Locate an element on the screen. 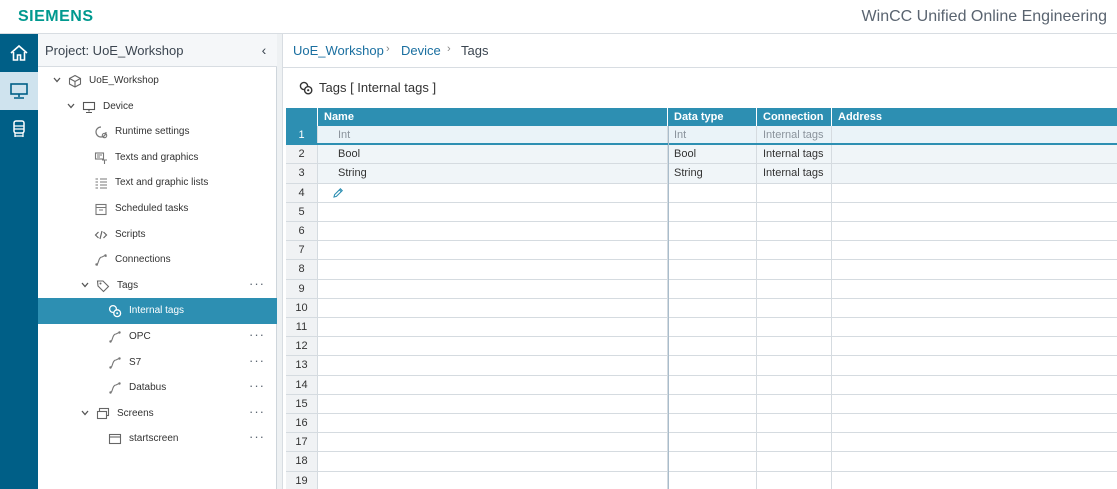  row-number: 10 is located at coordinates (302, 307).